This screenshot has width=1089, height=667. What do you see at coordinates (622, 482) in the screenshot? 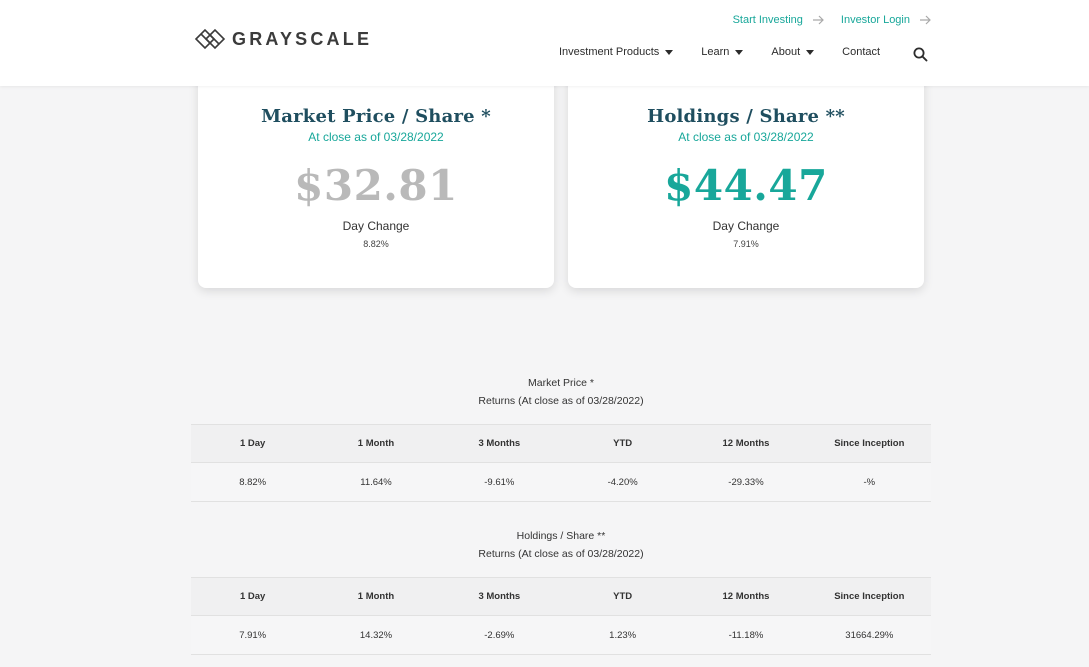
I see `table-cell: -4.20%` at bounding box center [622, 482].